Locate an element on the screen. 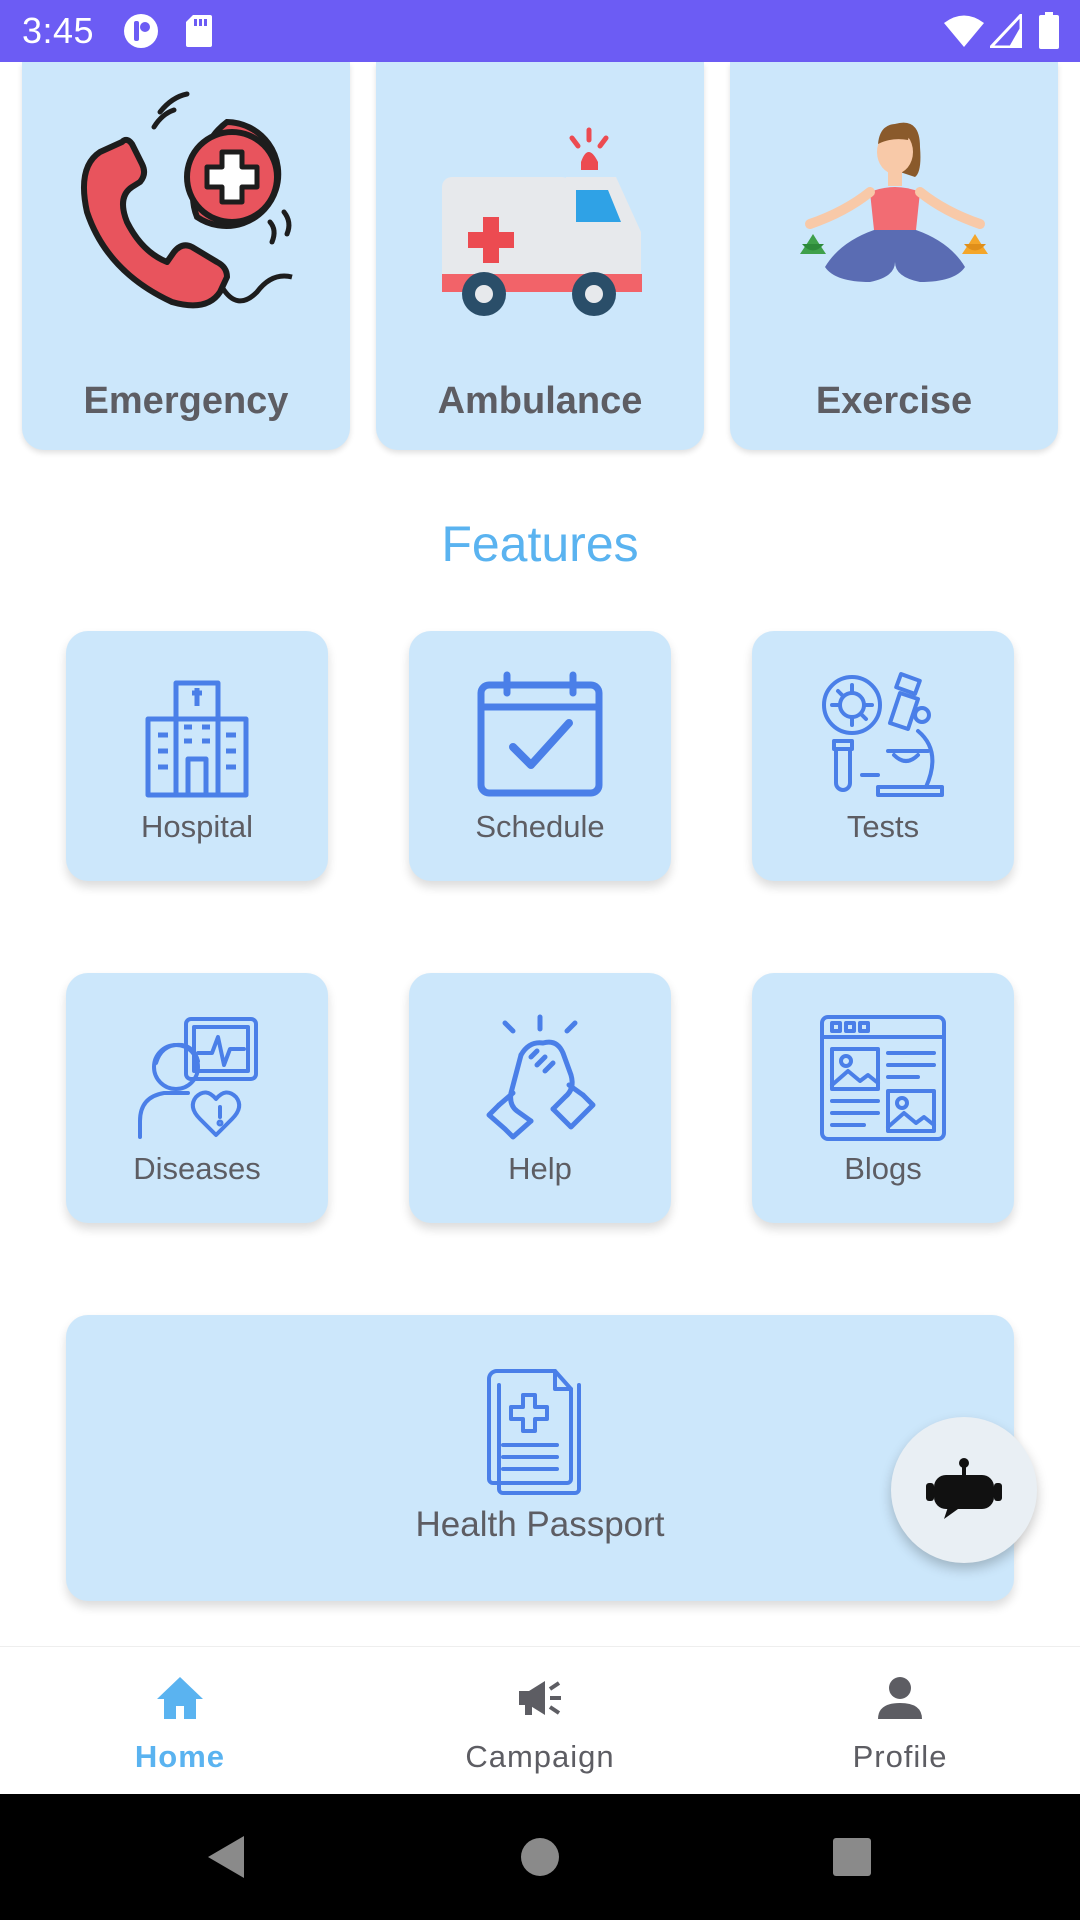  chatbot-button is located at coordinates (964, 1490).